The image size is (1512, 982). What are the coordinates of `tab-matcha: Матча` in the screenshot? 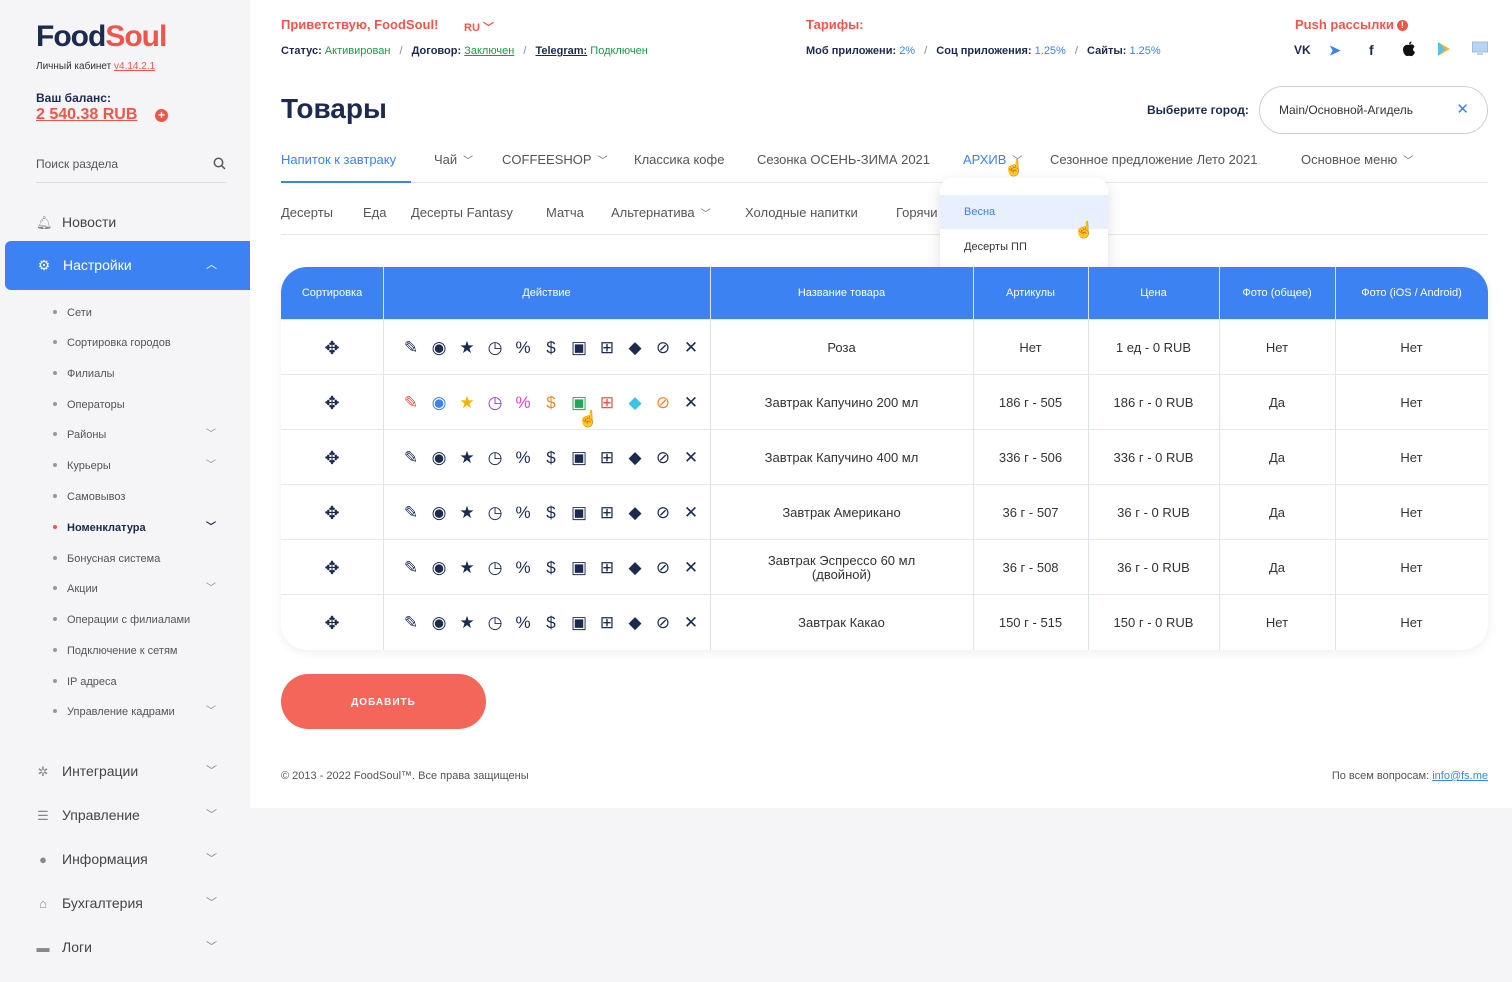 It's located at (565, 212).